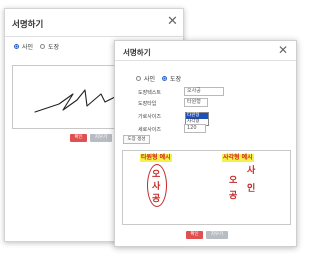 Image resolution: width=320 pixels, height=263 pixels. What do you see at coordinates (251, 189) in the screenshot?
I see `seal-char: 인` at bounding box center [251, 189].